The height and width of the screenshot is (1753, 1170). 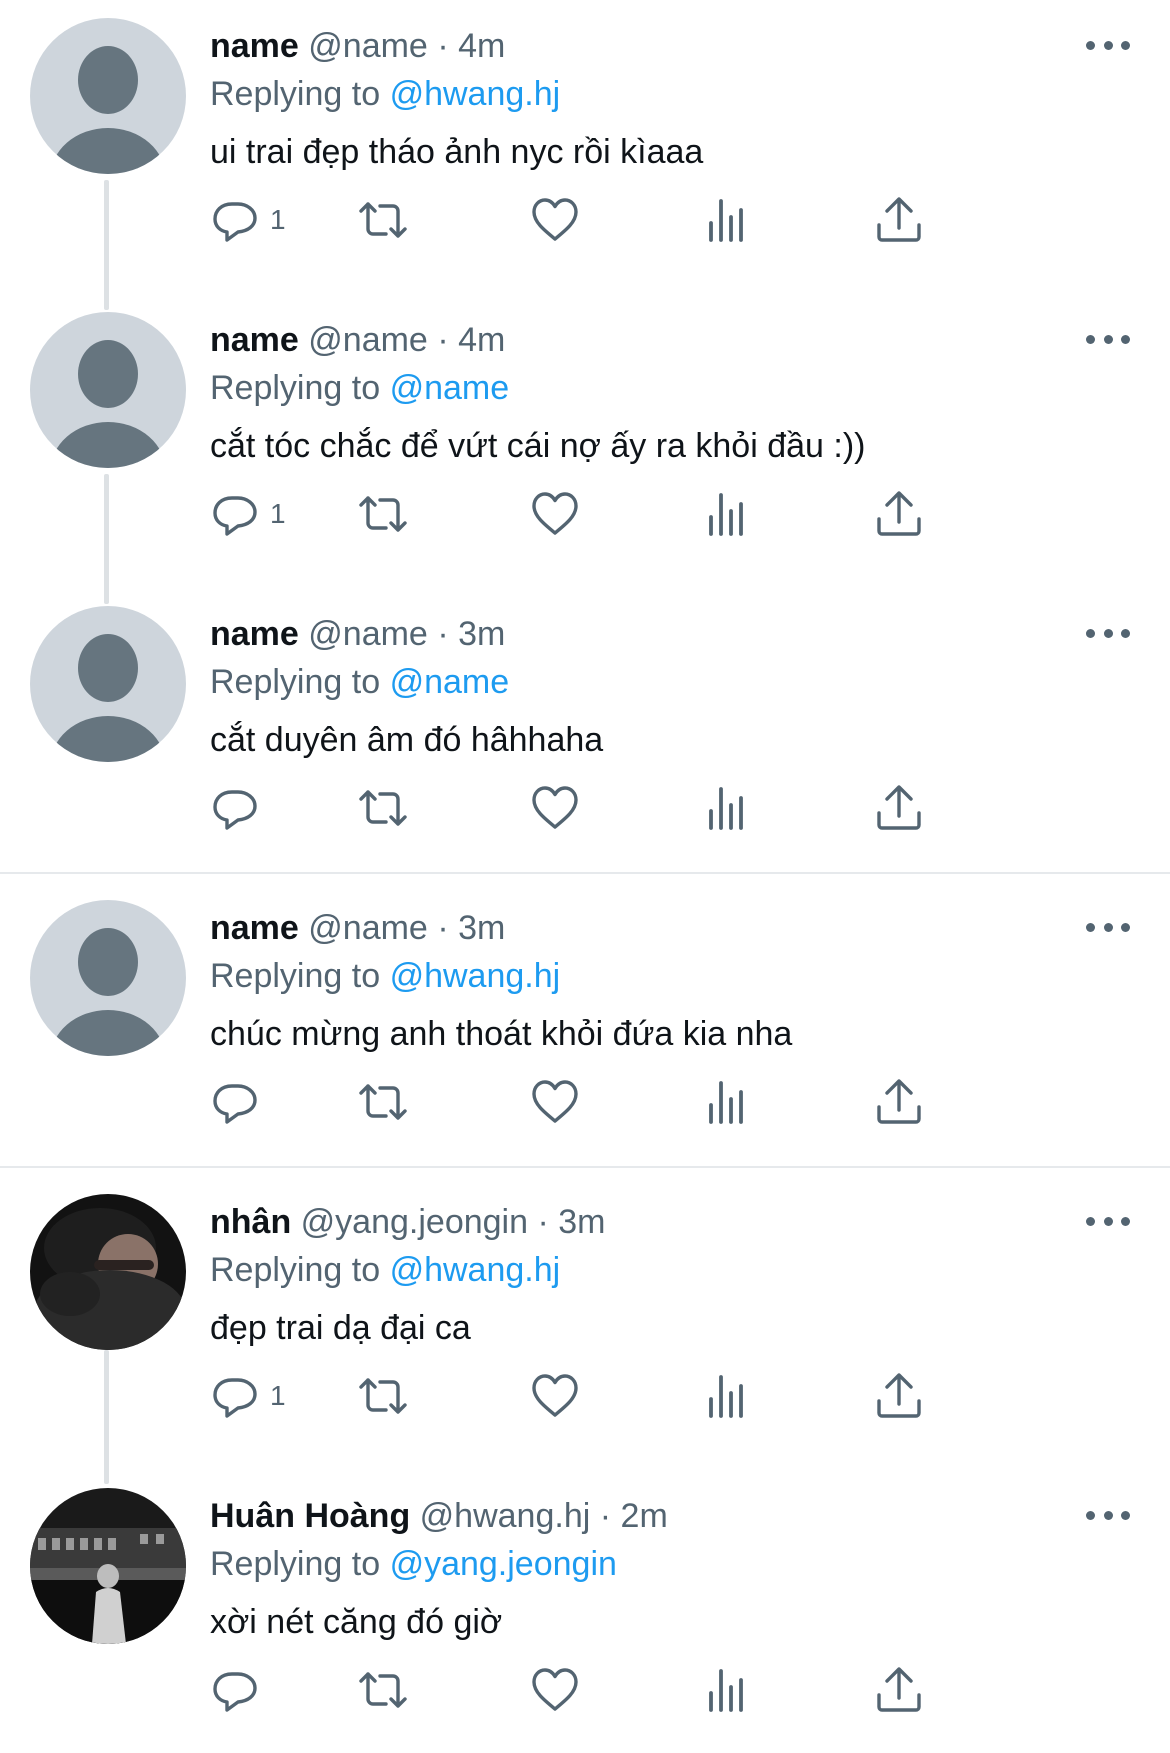 I want to click on timestamp: 2m, so click(x=644, y=1516).